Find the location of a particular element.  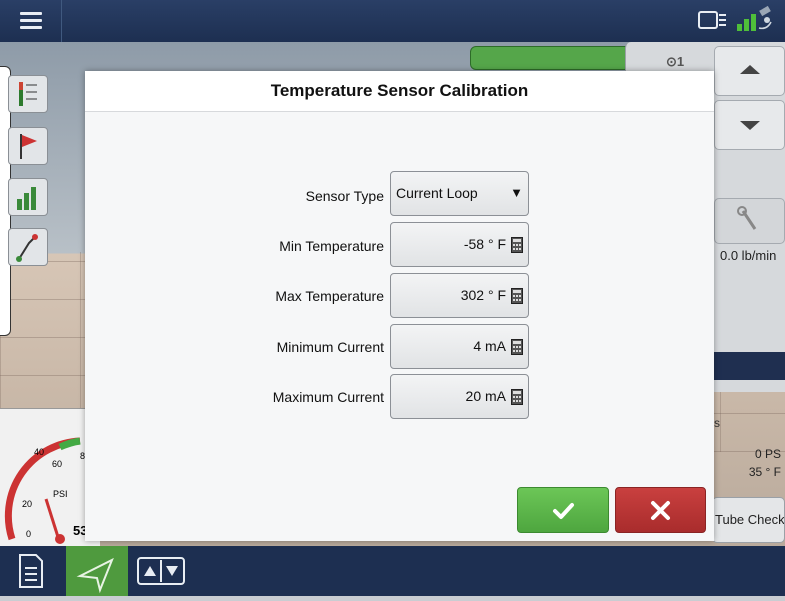

wrench-icon is located at coordinates (747, 218).